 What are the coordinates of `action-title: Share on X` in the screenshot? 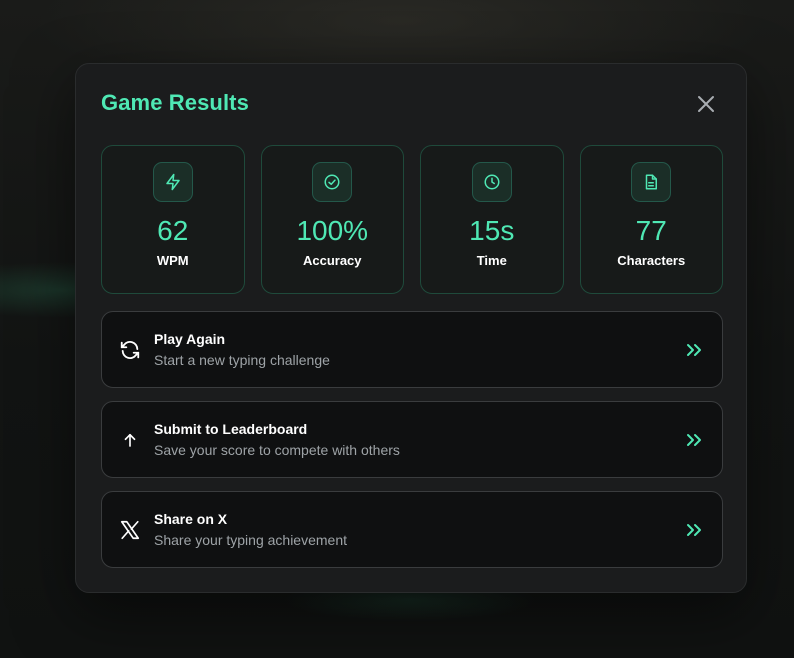 It's located at (191, 519).